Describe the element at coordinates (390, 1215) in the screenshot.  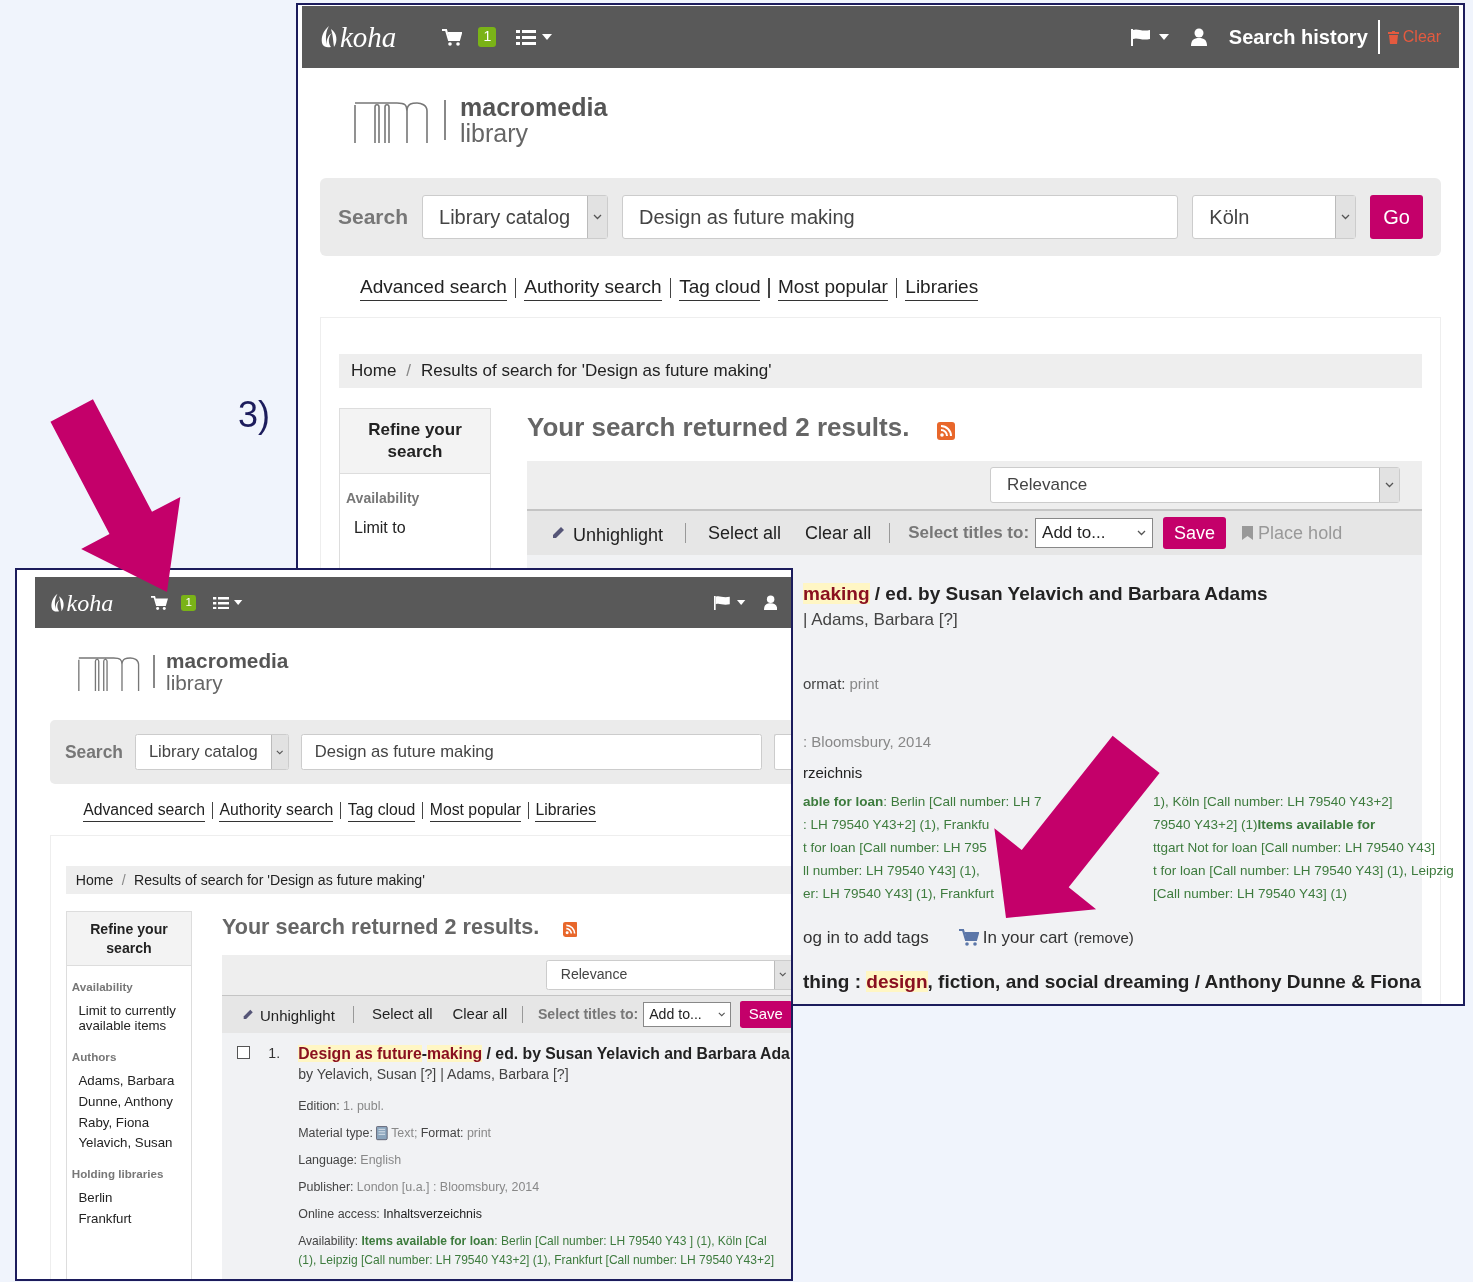
I see `detail-line: Online access: Inhaltsverzeichnis` at that location.